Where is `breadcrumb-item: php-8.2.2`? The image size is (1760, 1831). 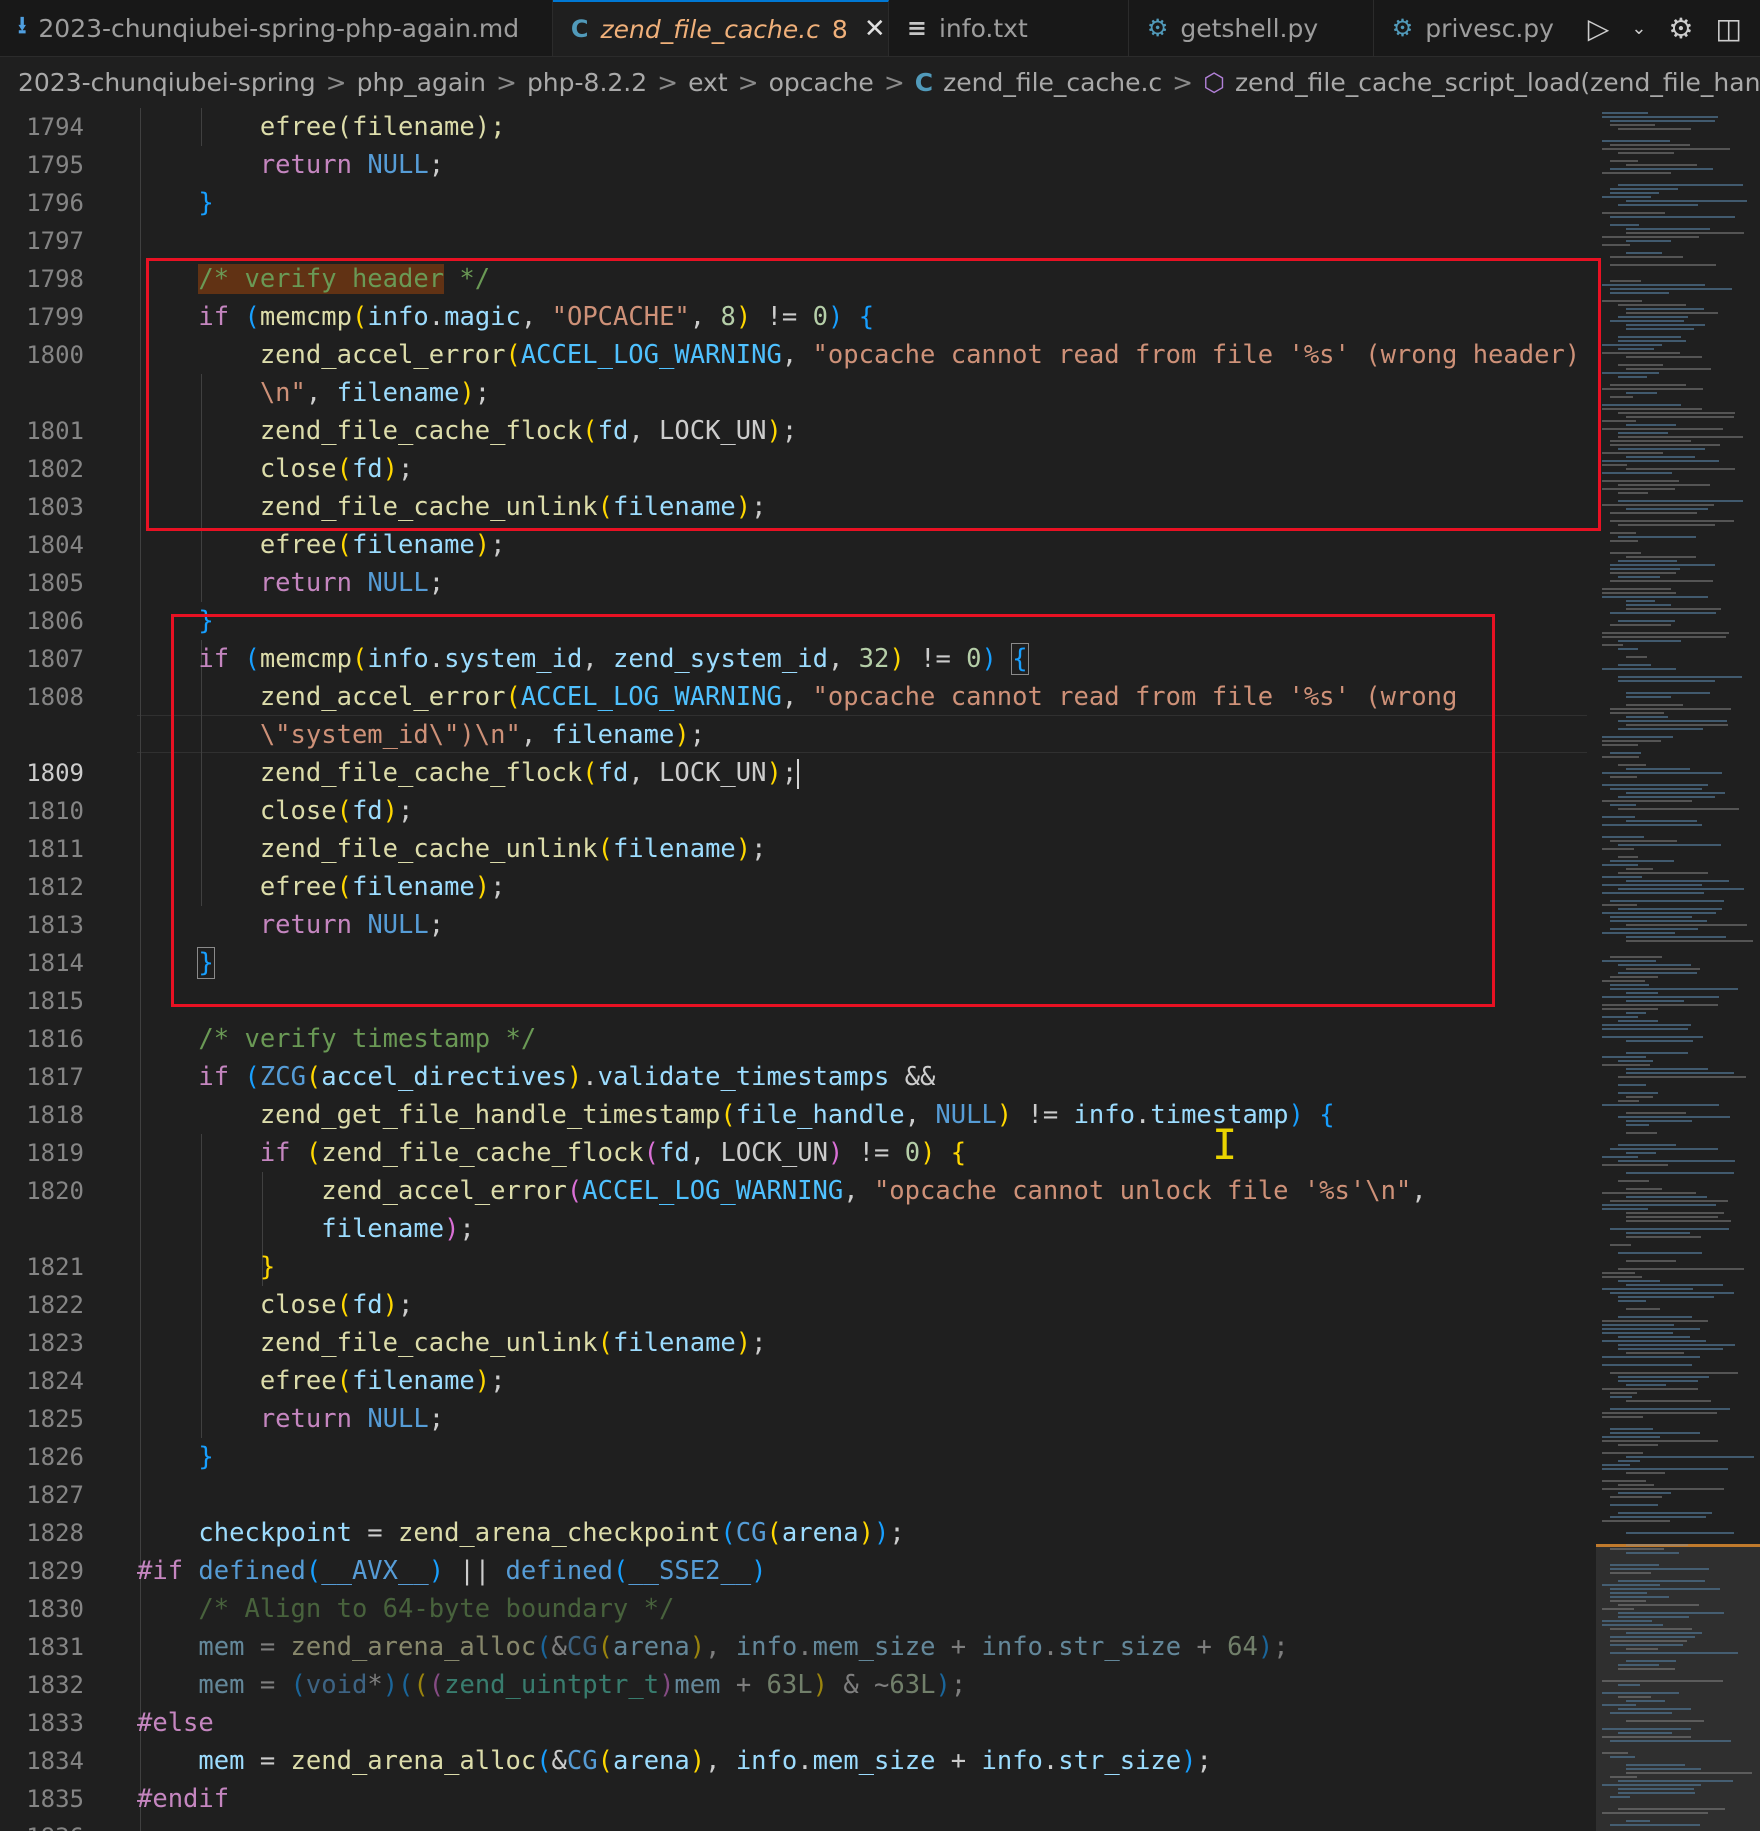 breadcrumb-item: php-8.2.2 is located at coordinates (587, 82).